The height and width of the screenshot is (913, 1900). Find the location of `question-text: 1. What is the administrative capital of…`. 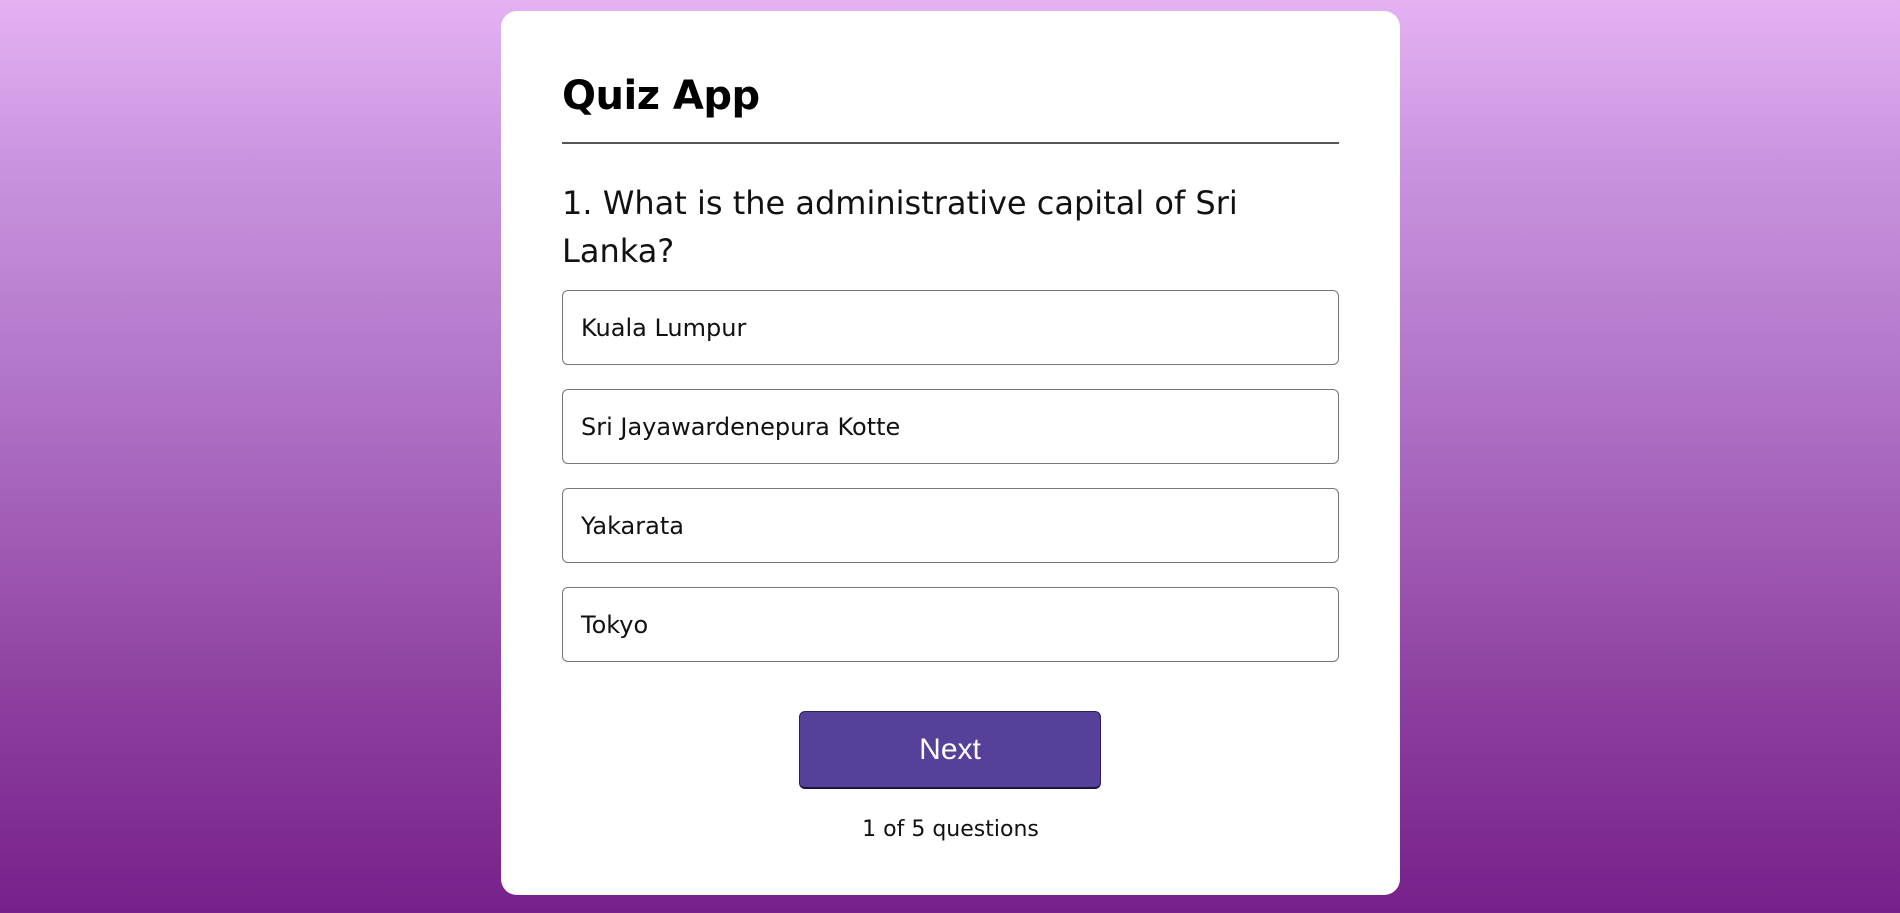

question-text: 1. What is the administrative capital of… is located at coordinates (900, 227).